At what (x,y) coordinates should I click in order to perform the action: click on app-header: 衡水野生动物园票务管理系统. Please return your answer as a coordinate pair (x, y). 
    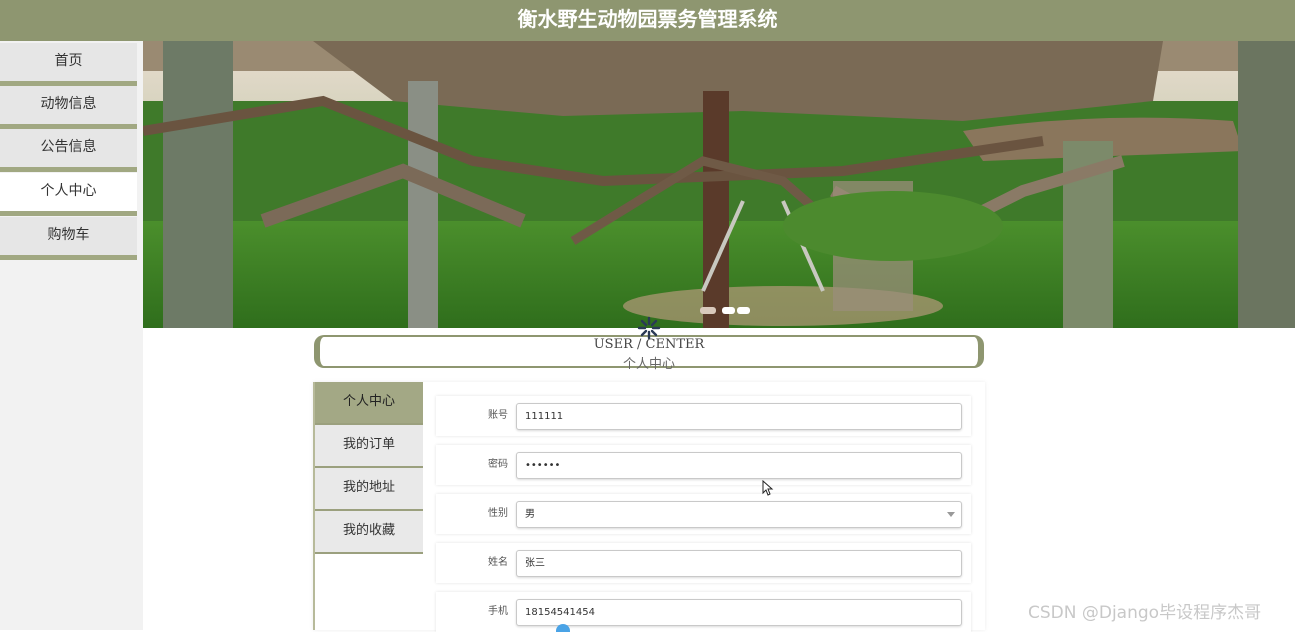
    Looking at the image, I should click on (647, 20).